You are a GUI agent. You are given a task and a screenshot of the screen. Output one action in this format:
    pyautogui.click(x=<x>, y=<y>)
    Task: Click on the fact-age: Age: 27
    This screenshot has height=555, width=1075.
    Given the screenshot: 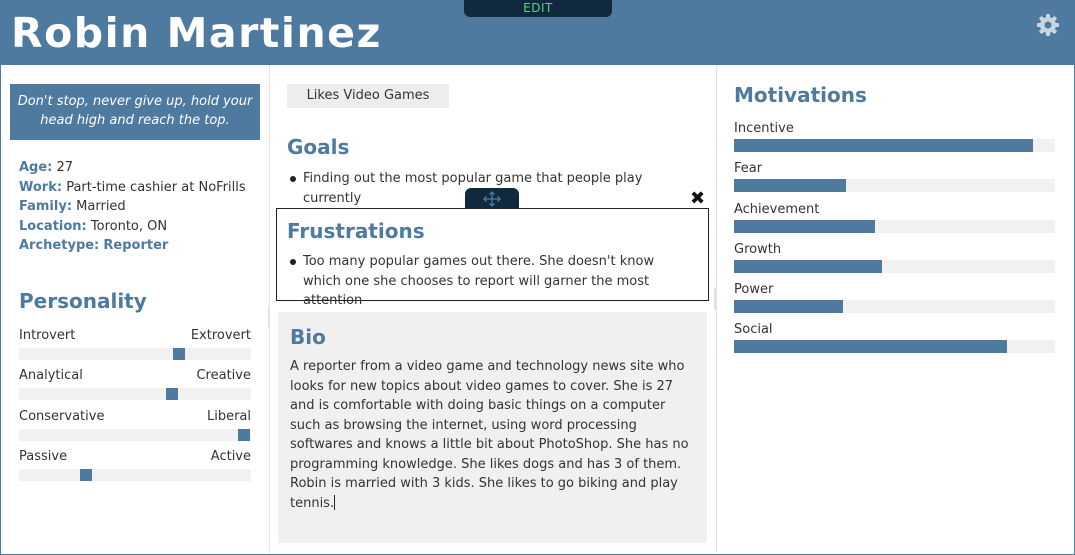 What is the action you would take?
    pyautogui.click(x=141, y=168)
    